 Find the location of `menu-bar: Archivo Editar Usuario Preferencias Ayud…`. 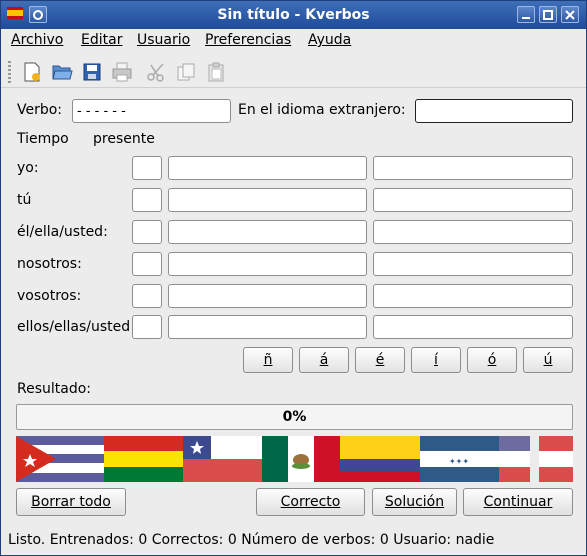

menu-bar: Archivo Editar Usuario Preferencias Ayud… is located at coordinates (293, 41).